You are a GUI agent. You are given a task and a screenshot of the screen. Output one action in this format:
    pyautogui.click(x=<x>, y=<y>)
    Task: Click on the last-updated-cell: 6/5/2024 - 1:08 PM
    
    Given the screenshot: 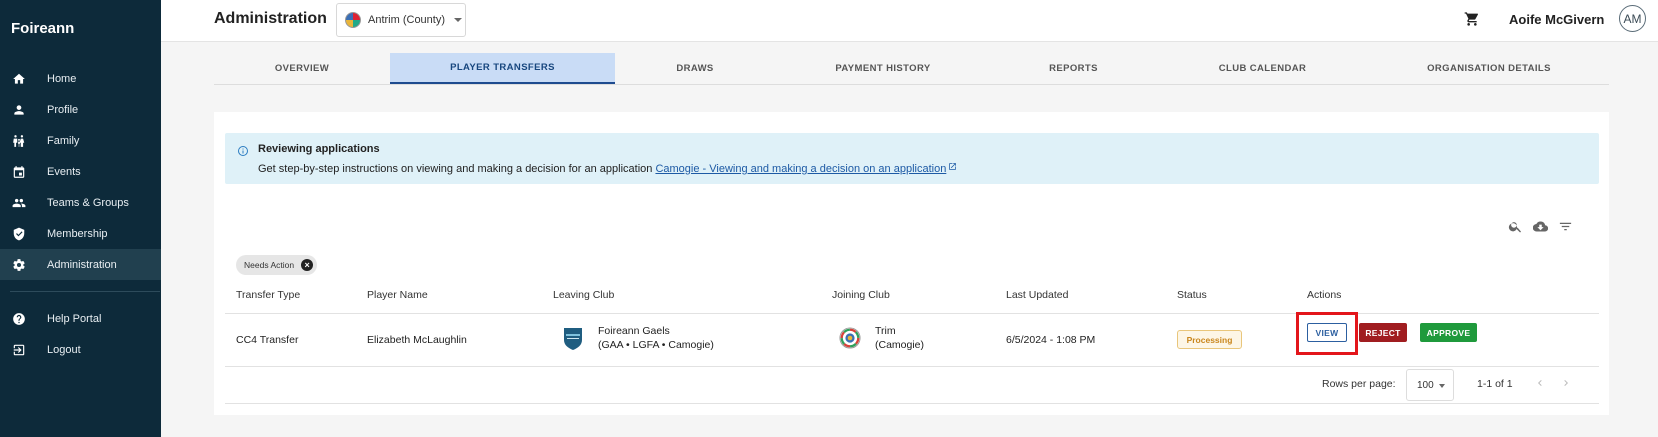 What is the action you would take?
    pyautogui.click(x=1051, y=340)
    